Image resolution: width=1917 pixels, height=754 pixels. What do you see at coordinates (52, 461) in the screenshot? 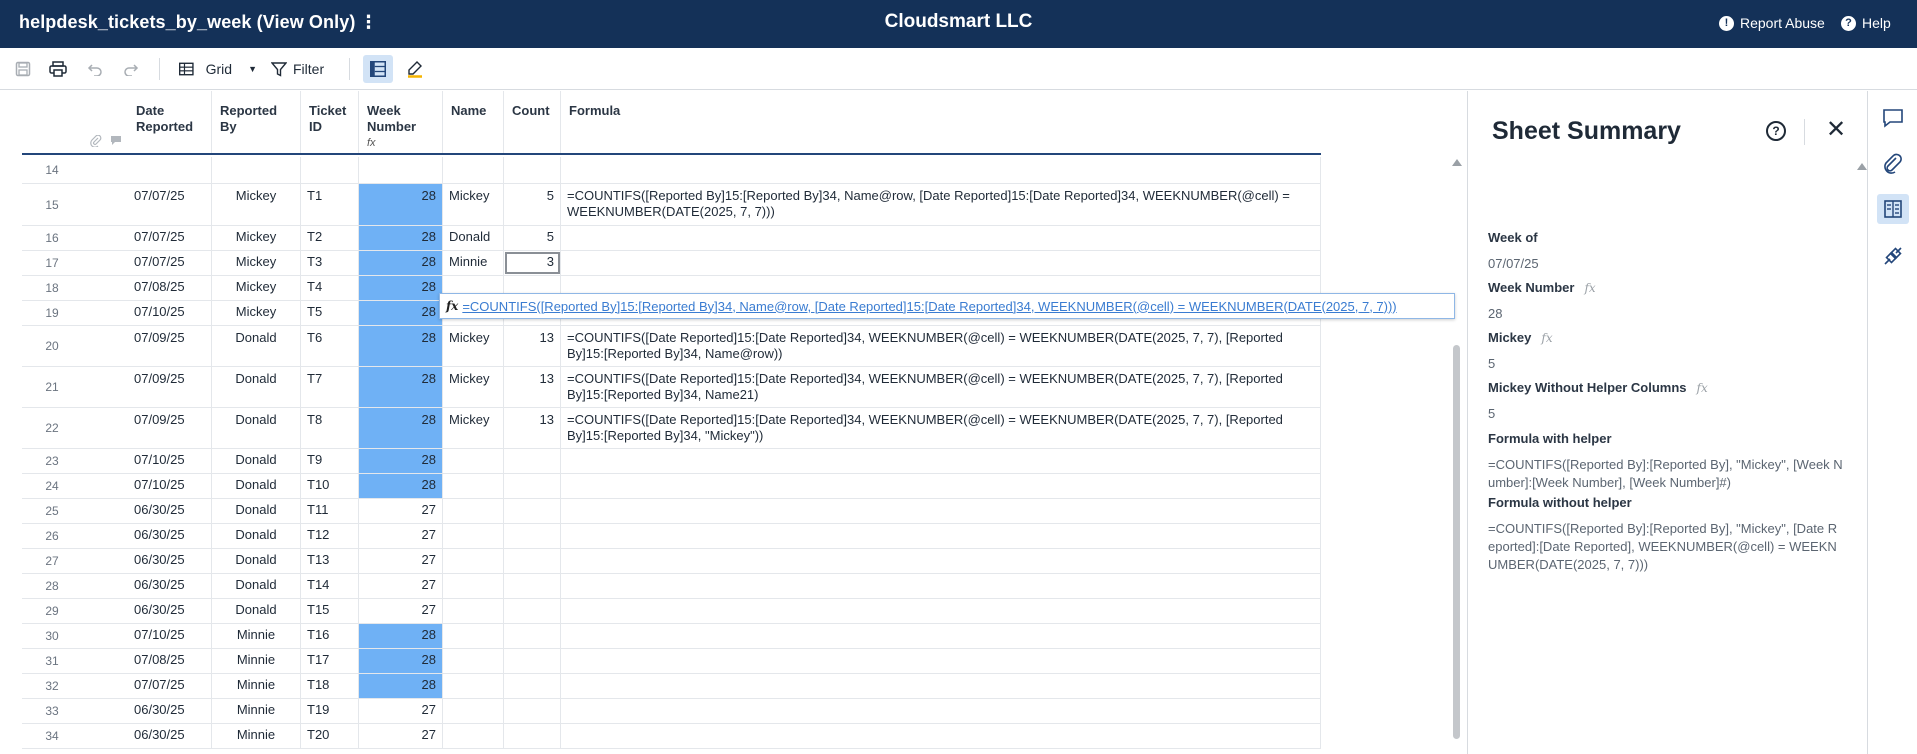
I see `row-number: 23` at bounding box center [52, 461].